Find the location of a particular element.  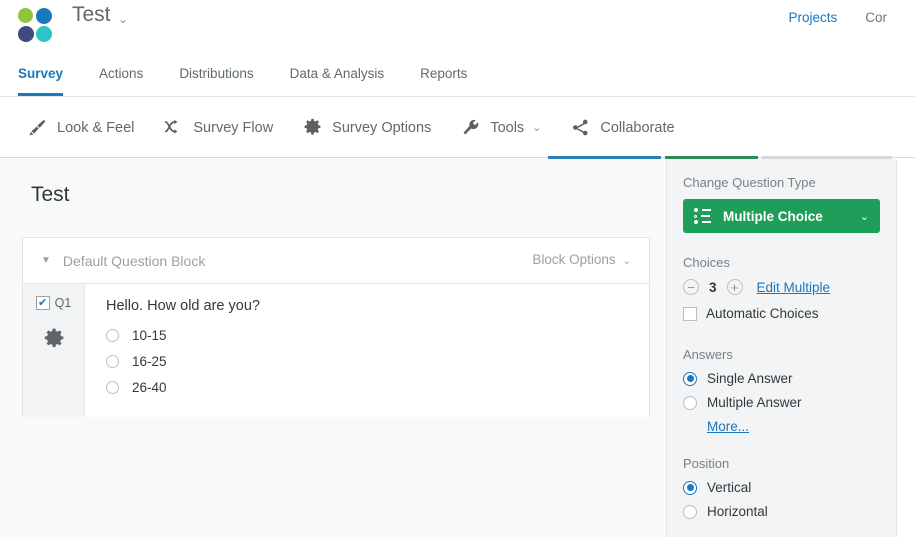

block-options-button: Block Options ⌄ is located at coordinates (581, 259).